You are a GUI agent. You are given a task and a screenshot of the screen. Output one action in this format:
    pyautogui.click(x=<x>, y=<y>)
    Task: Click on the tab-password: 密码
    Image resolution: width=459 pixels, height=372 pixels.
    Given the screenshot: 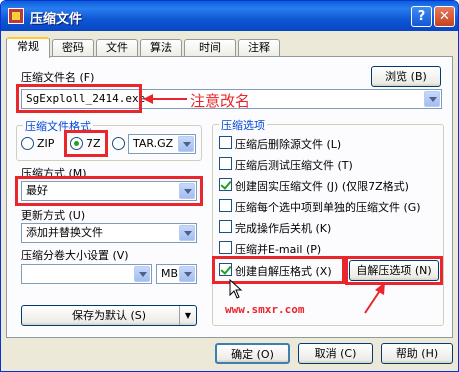 What is the action you would take?
    pyautogui.click(x=73, y=48)
    